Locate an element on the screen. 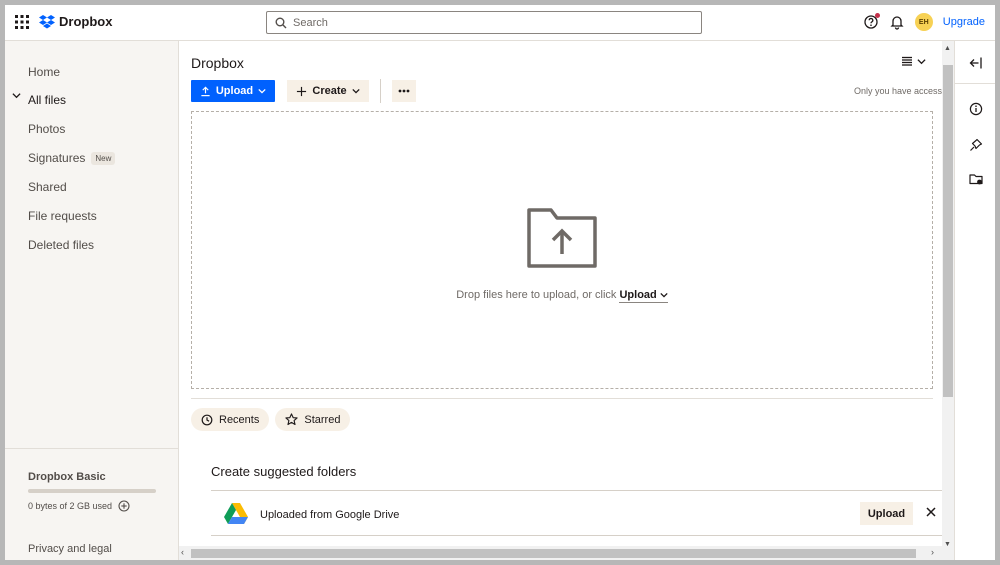 The image size is (1000, 565). collapse-panel-button is located at coordinates (976, 63).